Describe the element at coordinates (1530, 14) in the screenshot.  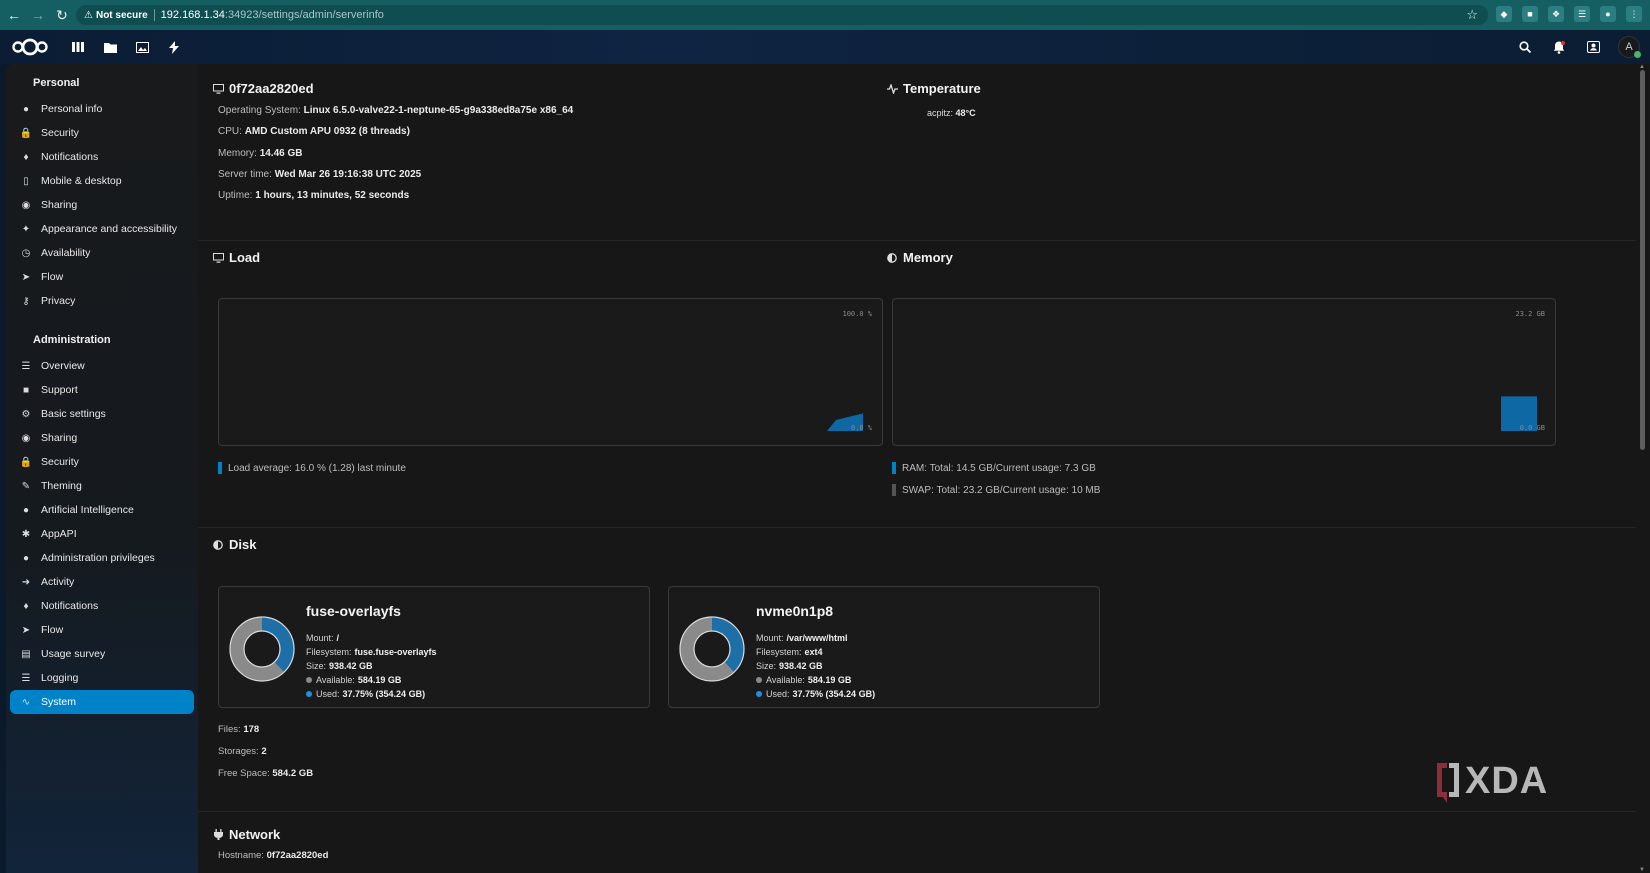
I see `extension-icon: ■` at that location.